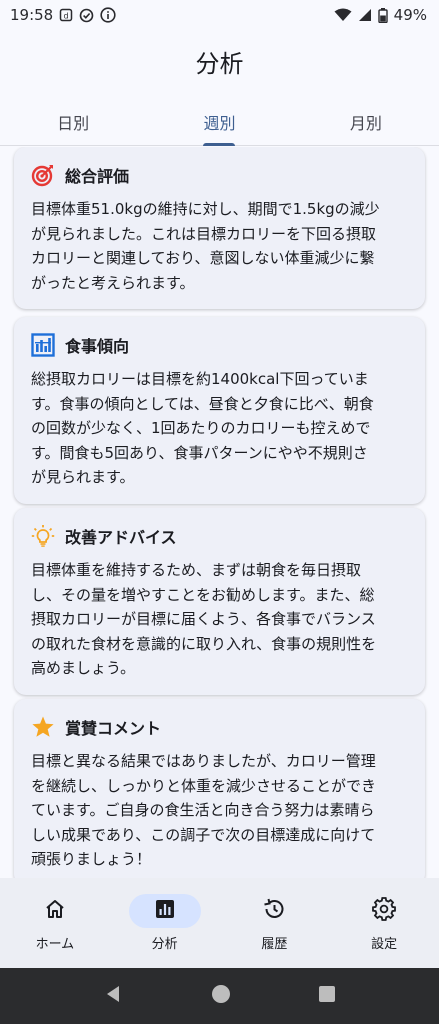  I want to click on tab-daily: 日別, so click(73, 121).